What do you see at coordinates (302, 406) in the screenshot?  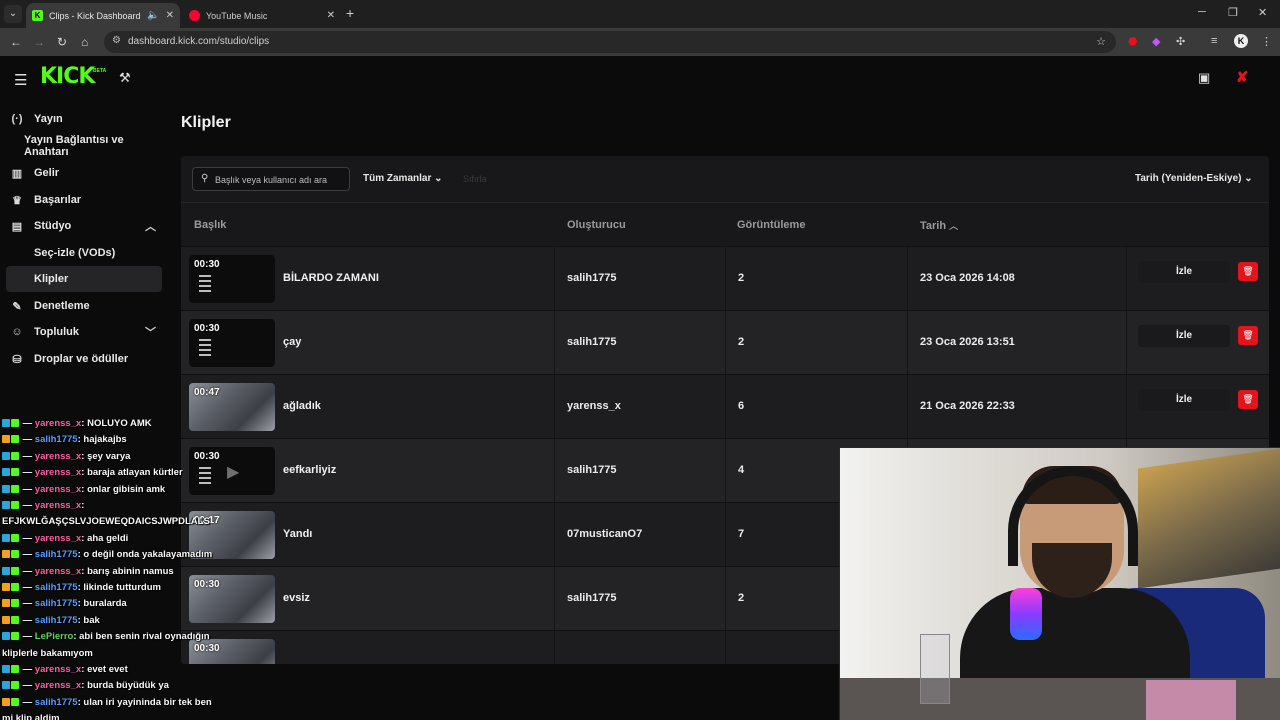 I see `clip-title: ağladık` at bounding box center [302, 406].